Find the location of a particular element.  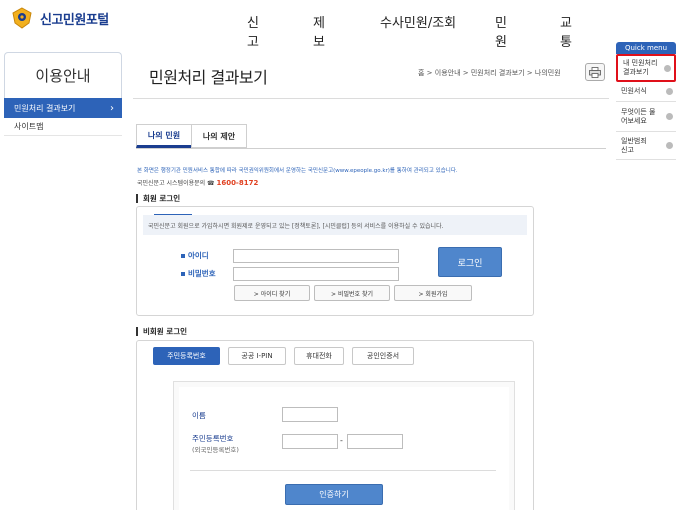

quick-item-my-result: 내 민원처리 결과보기 is located at coordinates (646, 68).